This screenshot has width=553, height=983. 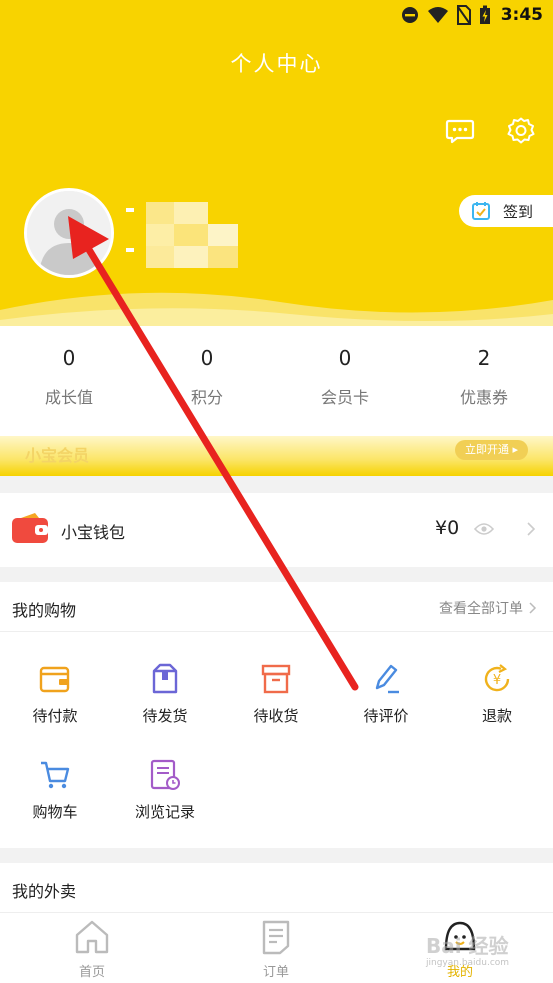 What do you see at coordinates (44, 891) in the screenshot?
I see `section-title: 我的外卖` at bounding box center [44, 891].